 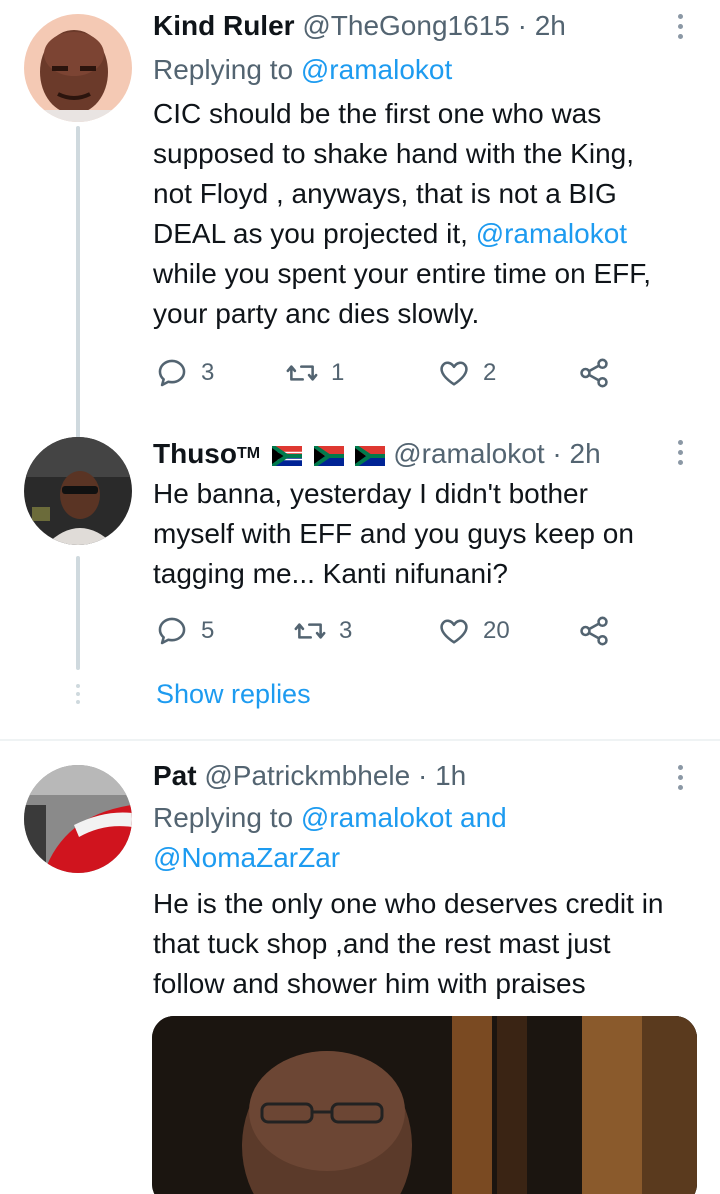 I want to click on retweet-count: 1, so click(x=338, y=372).